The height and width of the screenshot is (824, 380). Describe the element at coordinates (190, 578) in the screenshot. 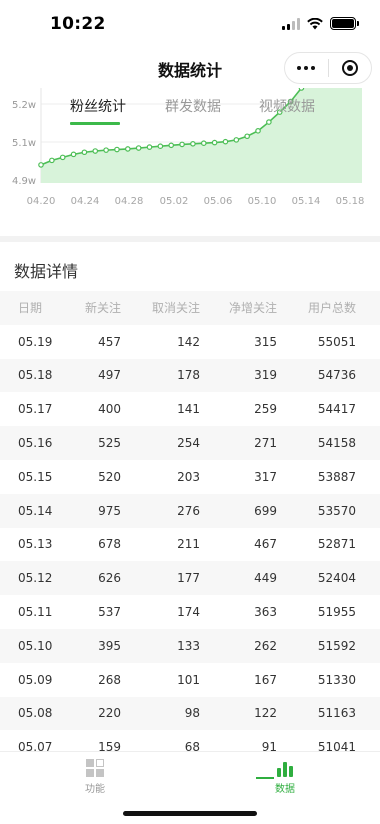

I see `table-row: 05.12 626 177 449 52404` at that location.